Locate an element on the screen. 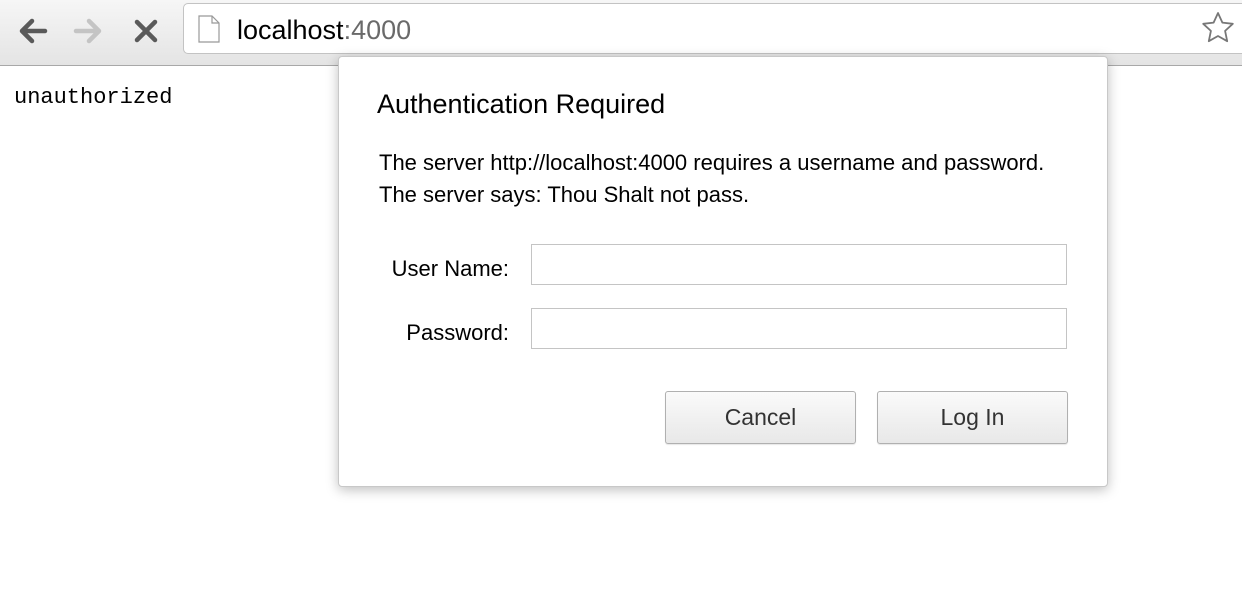  address-bar: localhost:4000 is located at coordinates (712, 28).